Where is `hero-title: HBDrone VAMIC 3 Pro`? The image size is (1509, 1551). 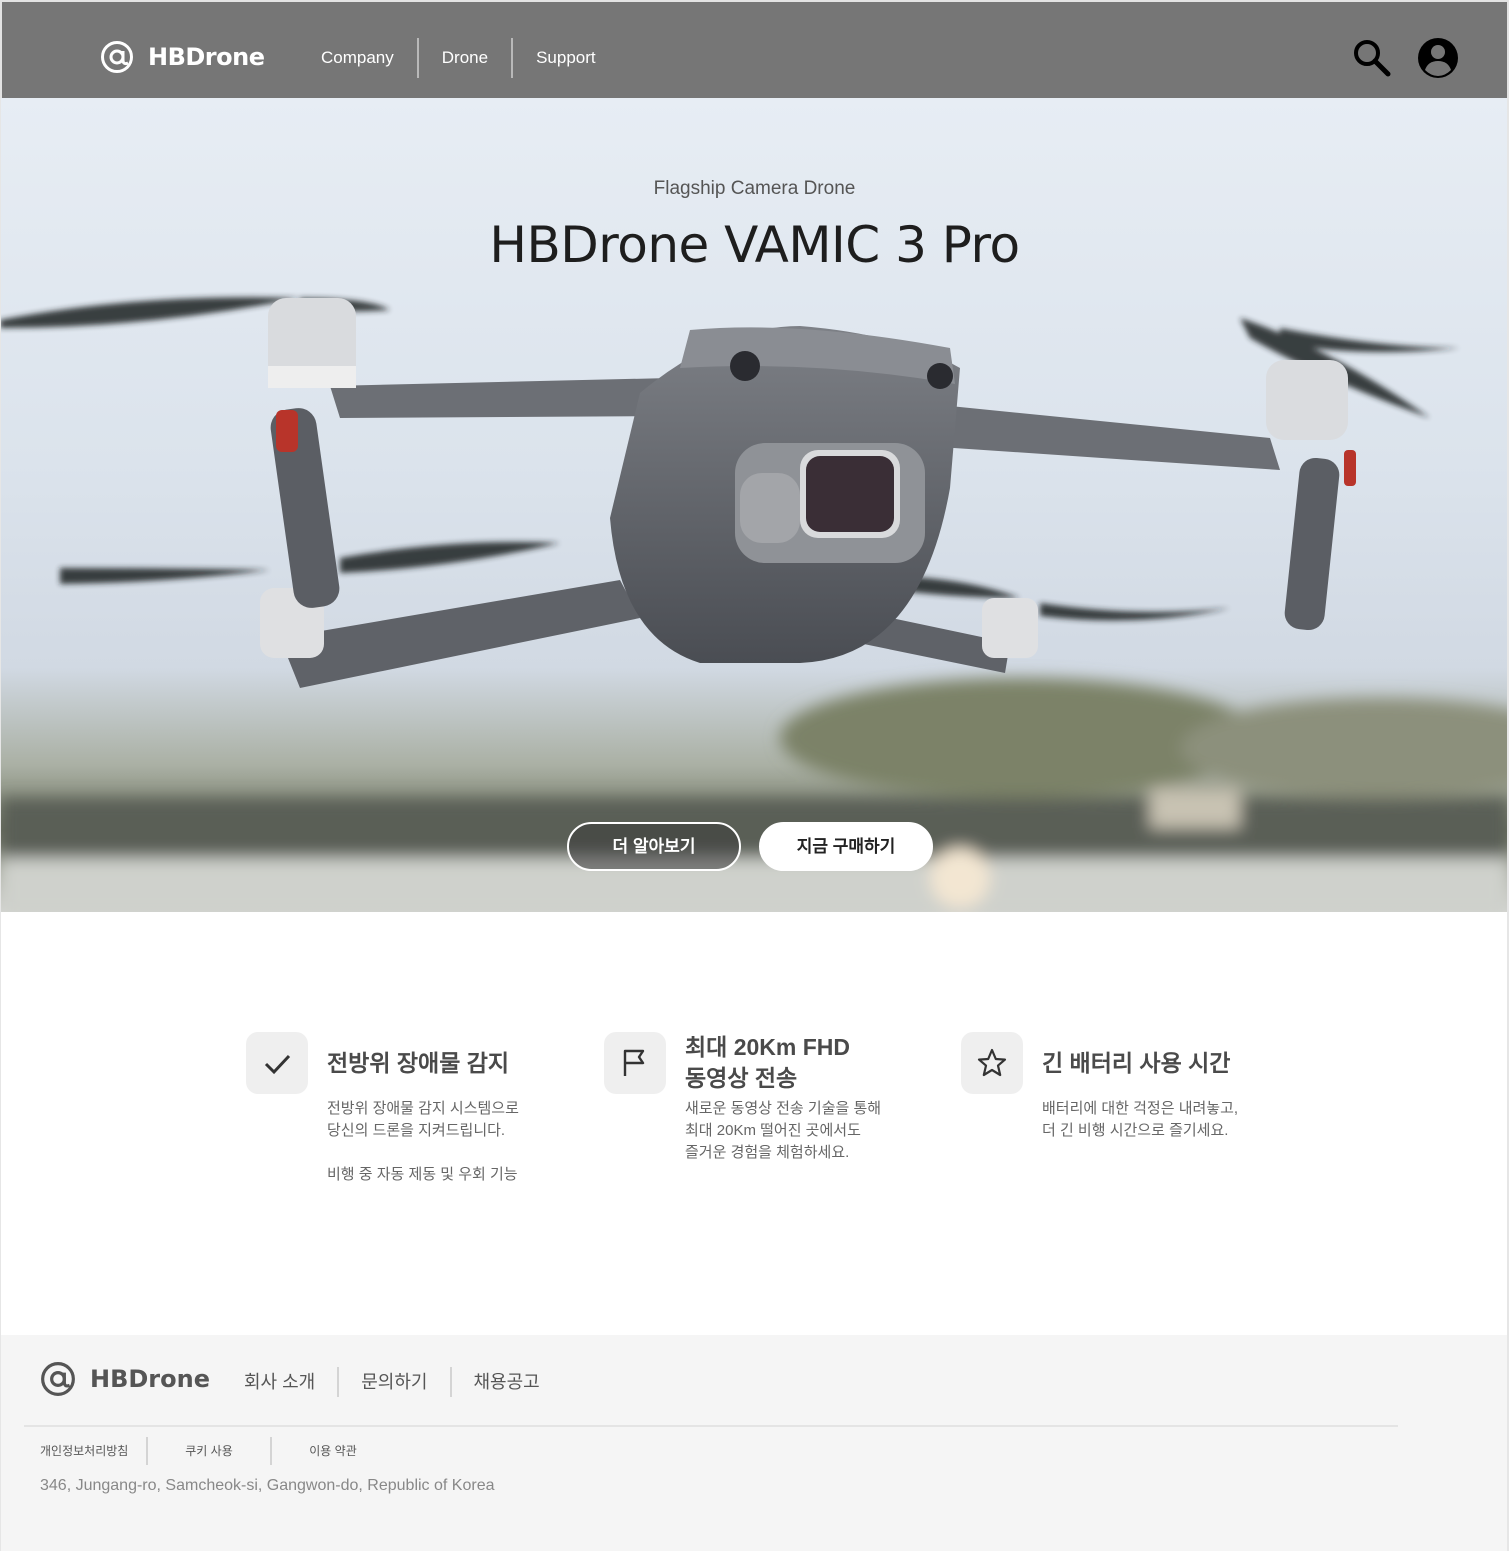 hero-title: HBDrone VAMIC 3 Pro is located at coordinates (754, 245).